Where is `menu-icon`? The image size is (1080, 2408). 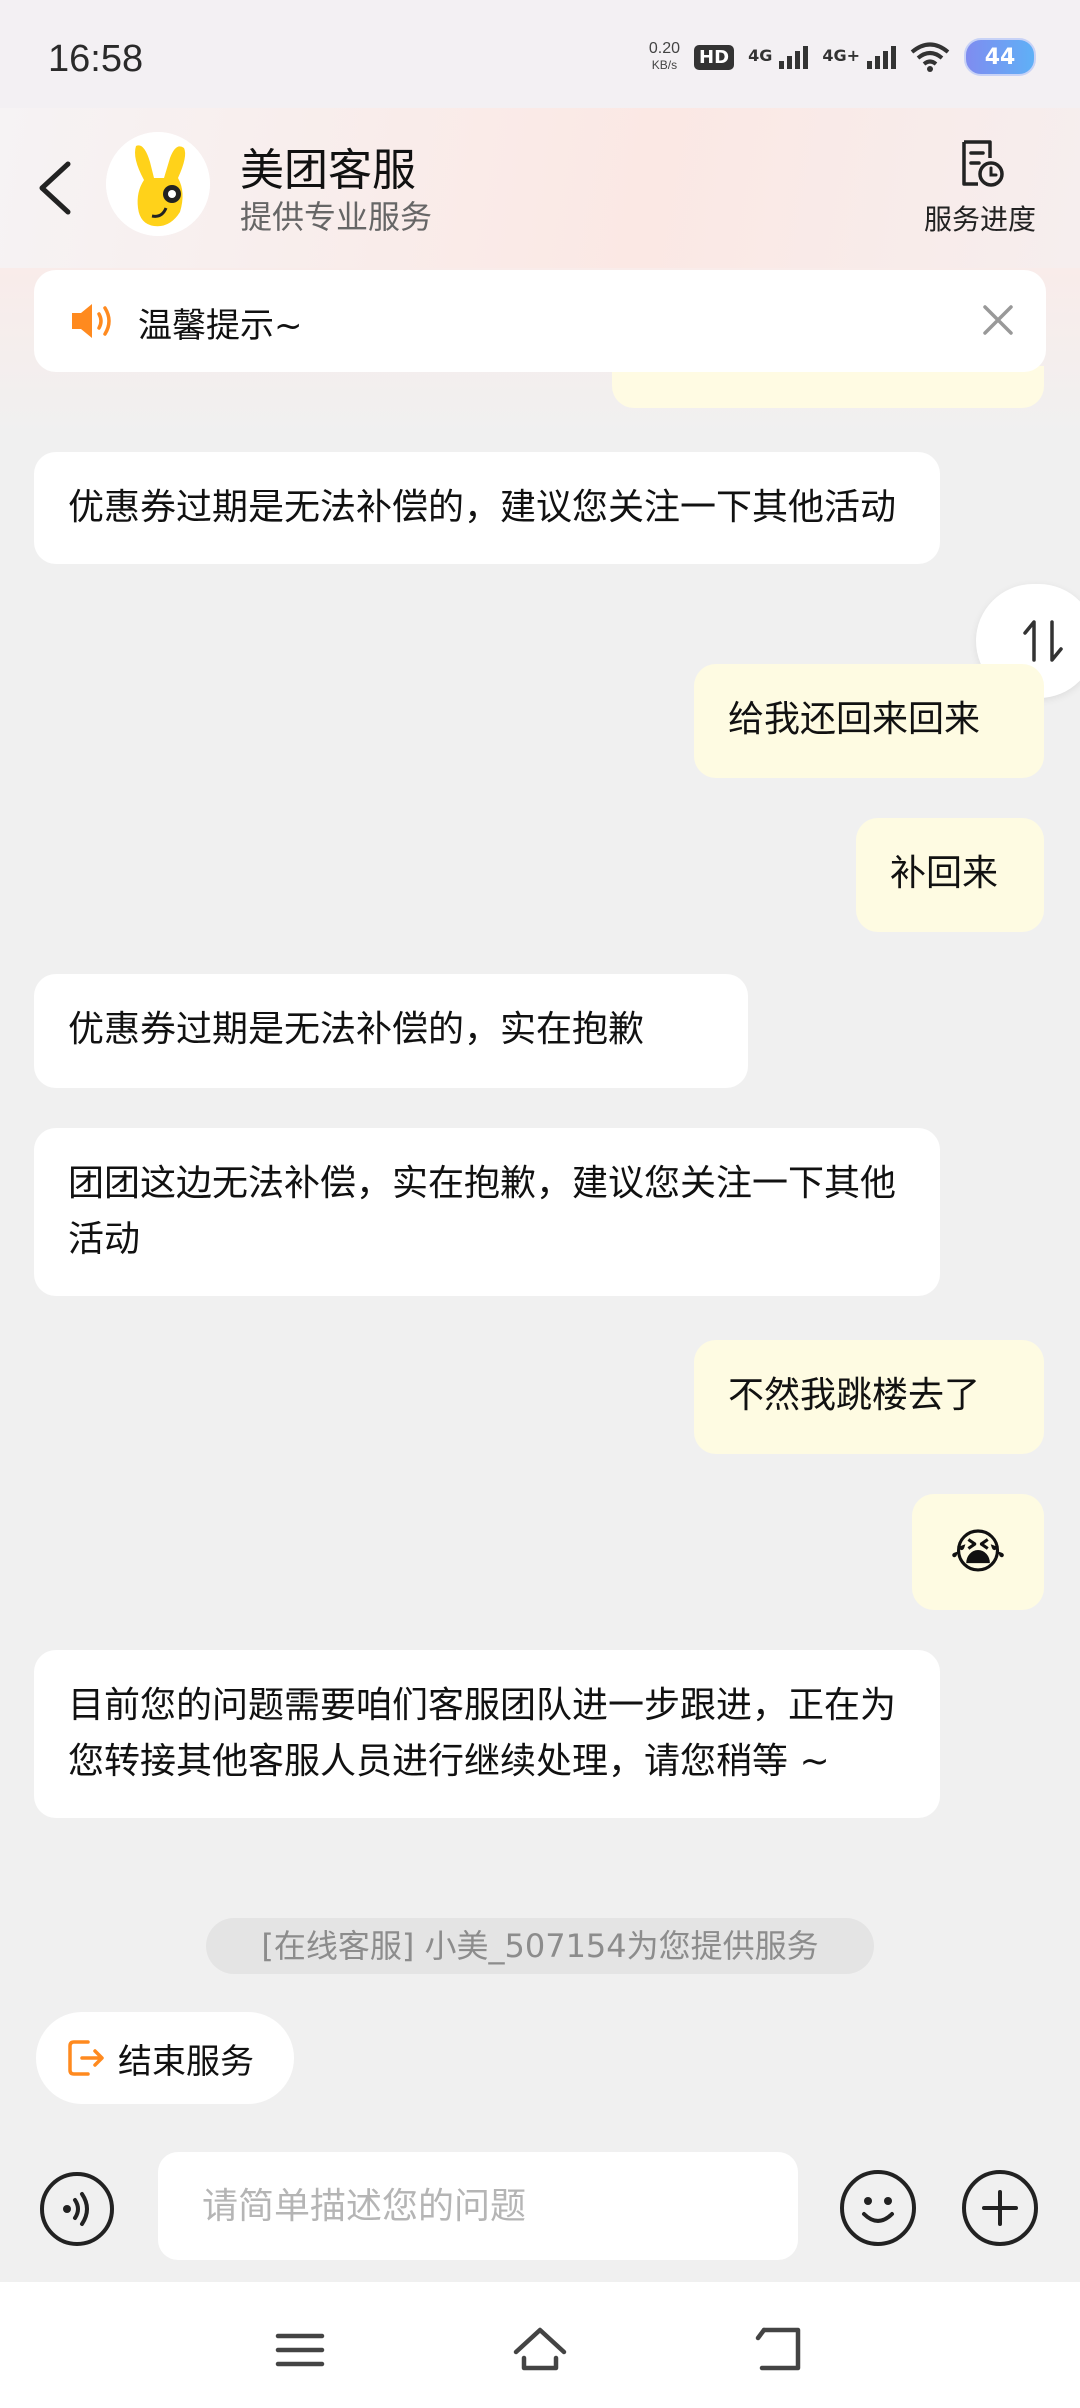
menu-icon is located at coordinates (300, 2350).